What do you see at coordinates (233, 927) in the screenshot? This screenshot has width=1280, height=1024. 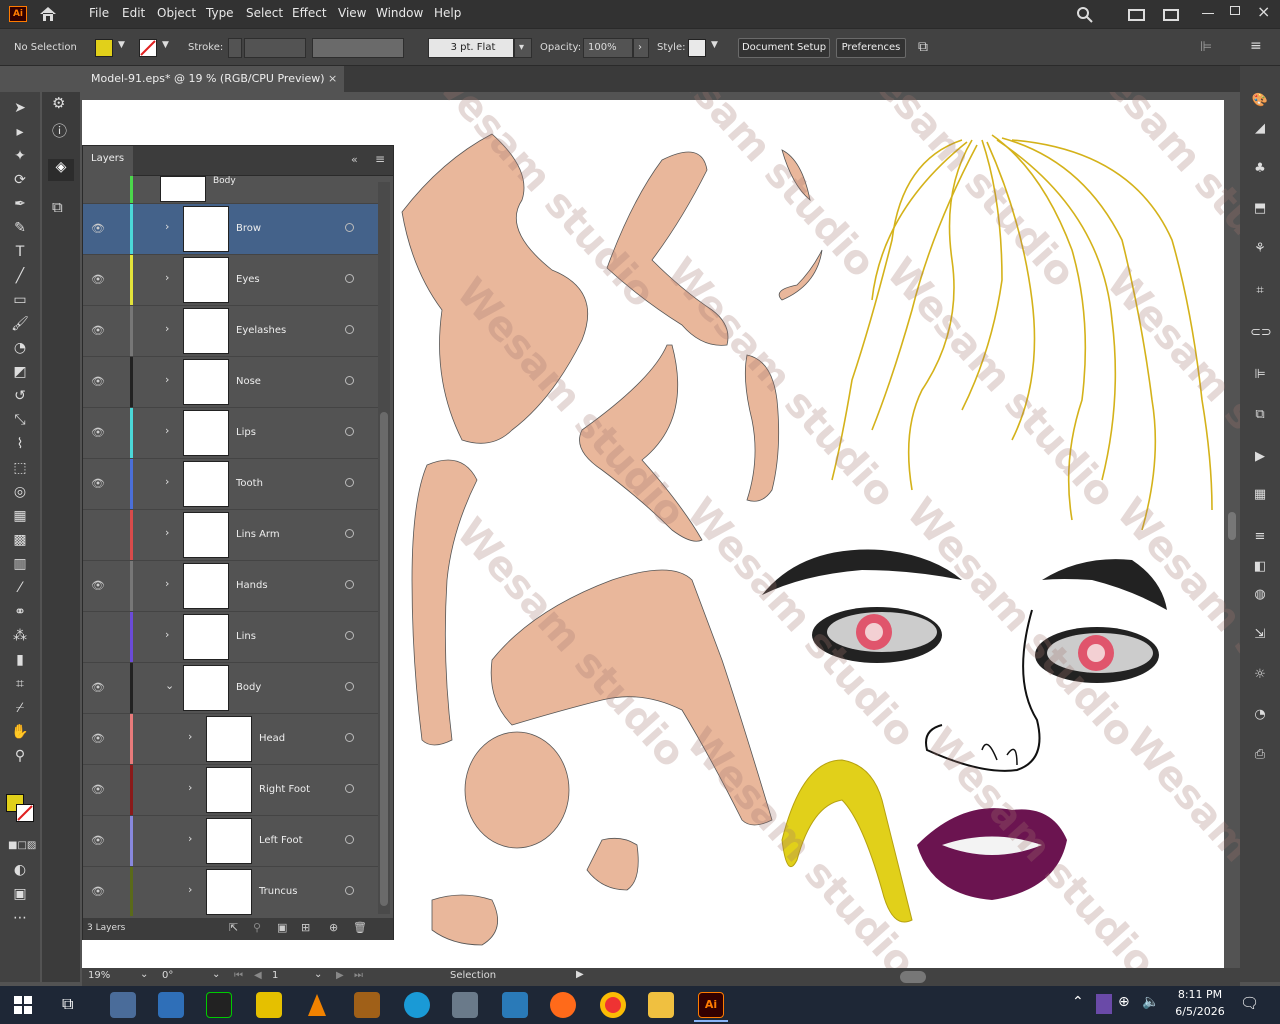 I see `export-icon: ⇱` at bounding box center [233, 927].